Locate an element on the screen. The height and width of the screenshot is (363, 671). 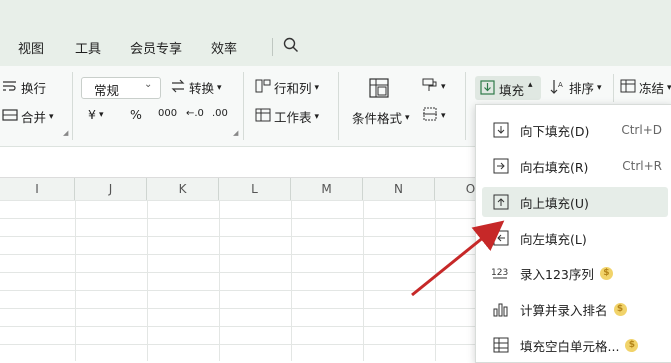
menu-item-label: 向上填充(U) is located at coordinates (554, 203).